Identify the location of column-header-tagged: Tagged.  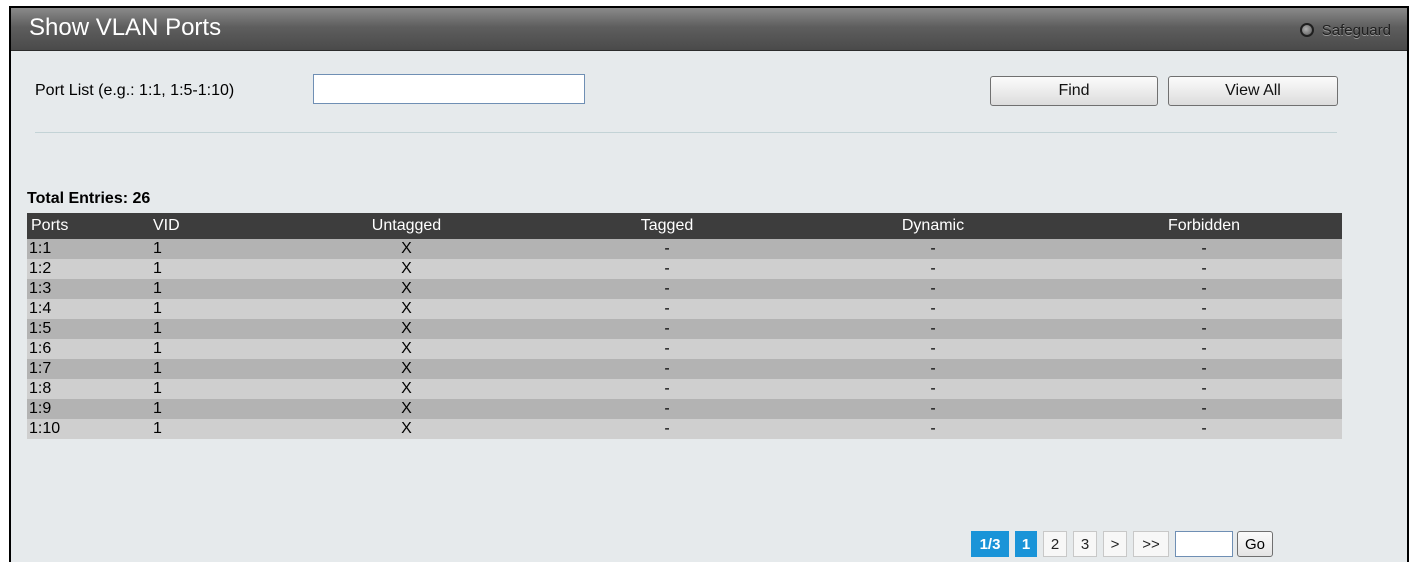
(667, 226).